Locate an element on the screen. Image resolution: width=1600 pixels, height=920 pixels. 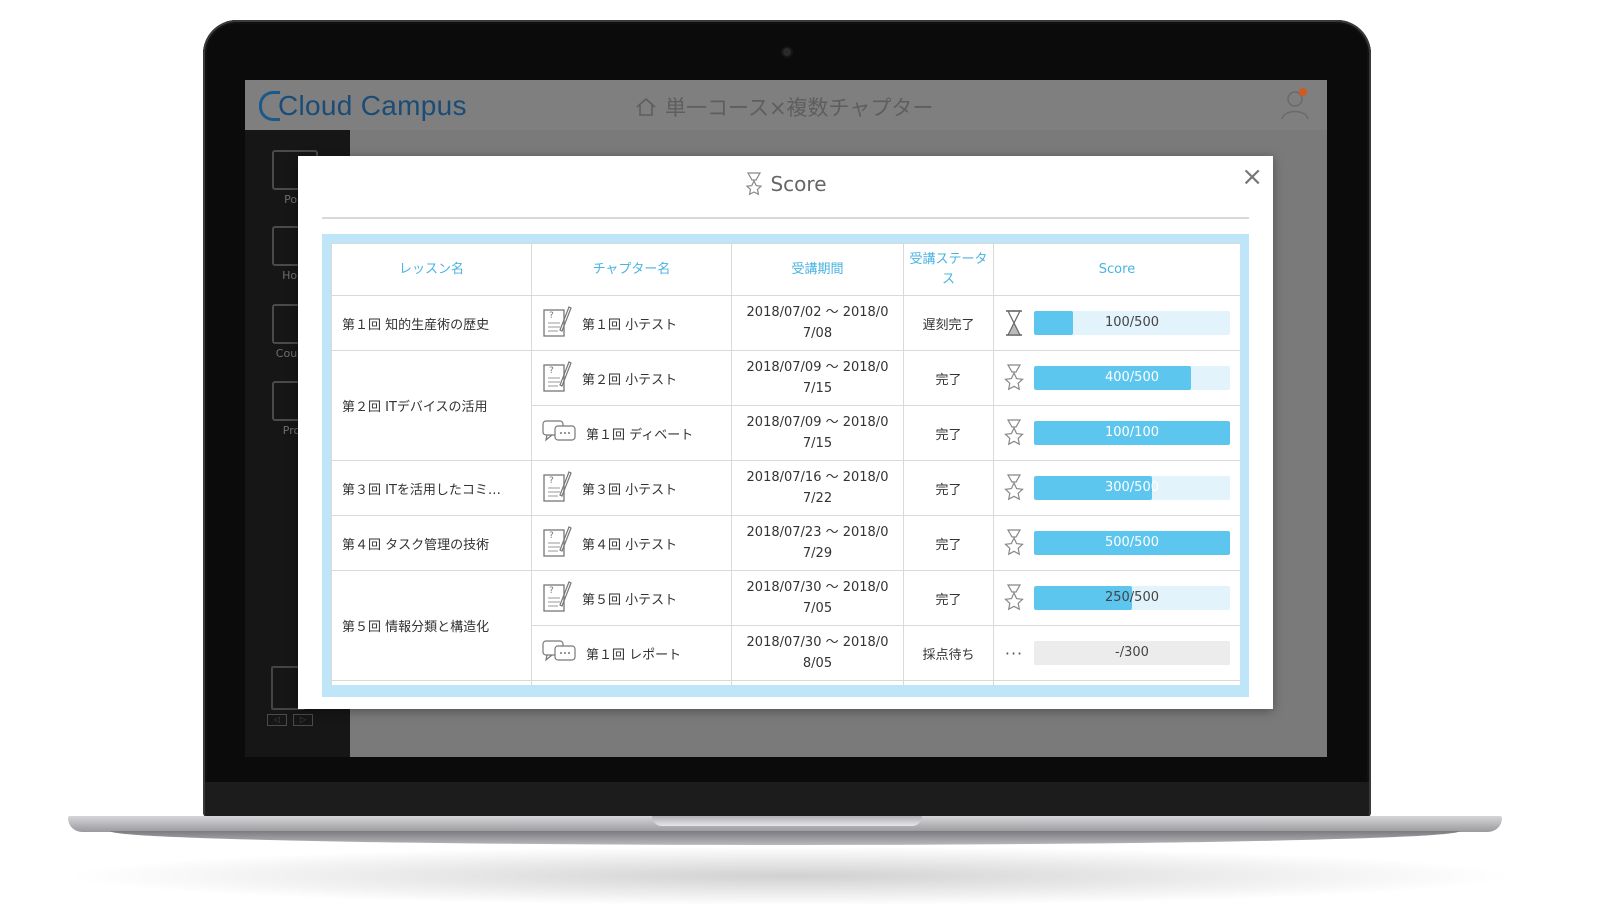
col-header-lesson: レッスン名 is located at coordinates (431, 269).